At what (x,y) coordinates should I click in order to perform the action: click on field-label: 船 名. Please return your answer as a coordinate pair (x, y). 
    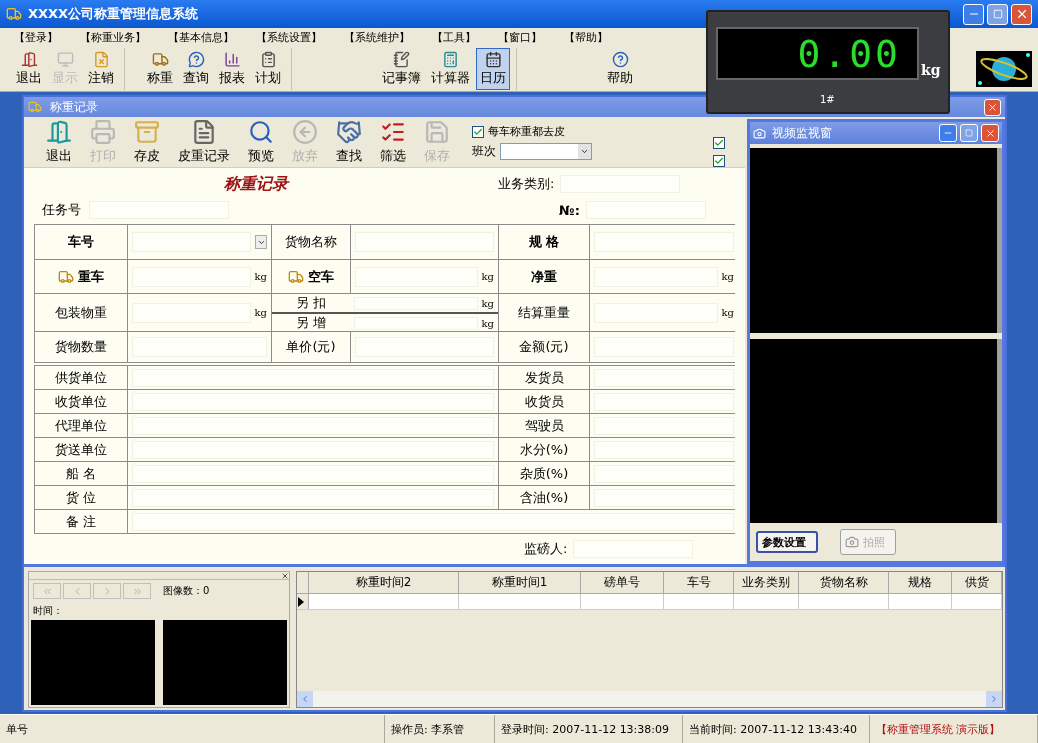
    Looking at the image, I should click on (81, 473).